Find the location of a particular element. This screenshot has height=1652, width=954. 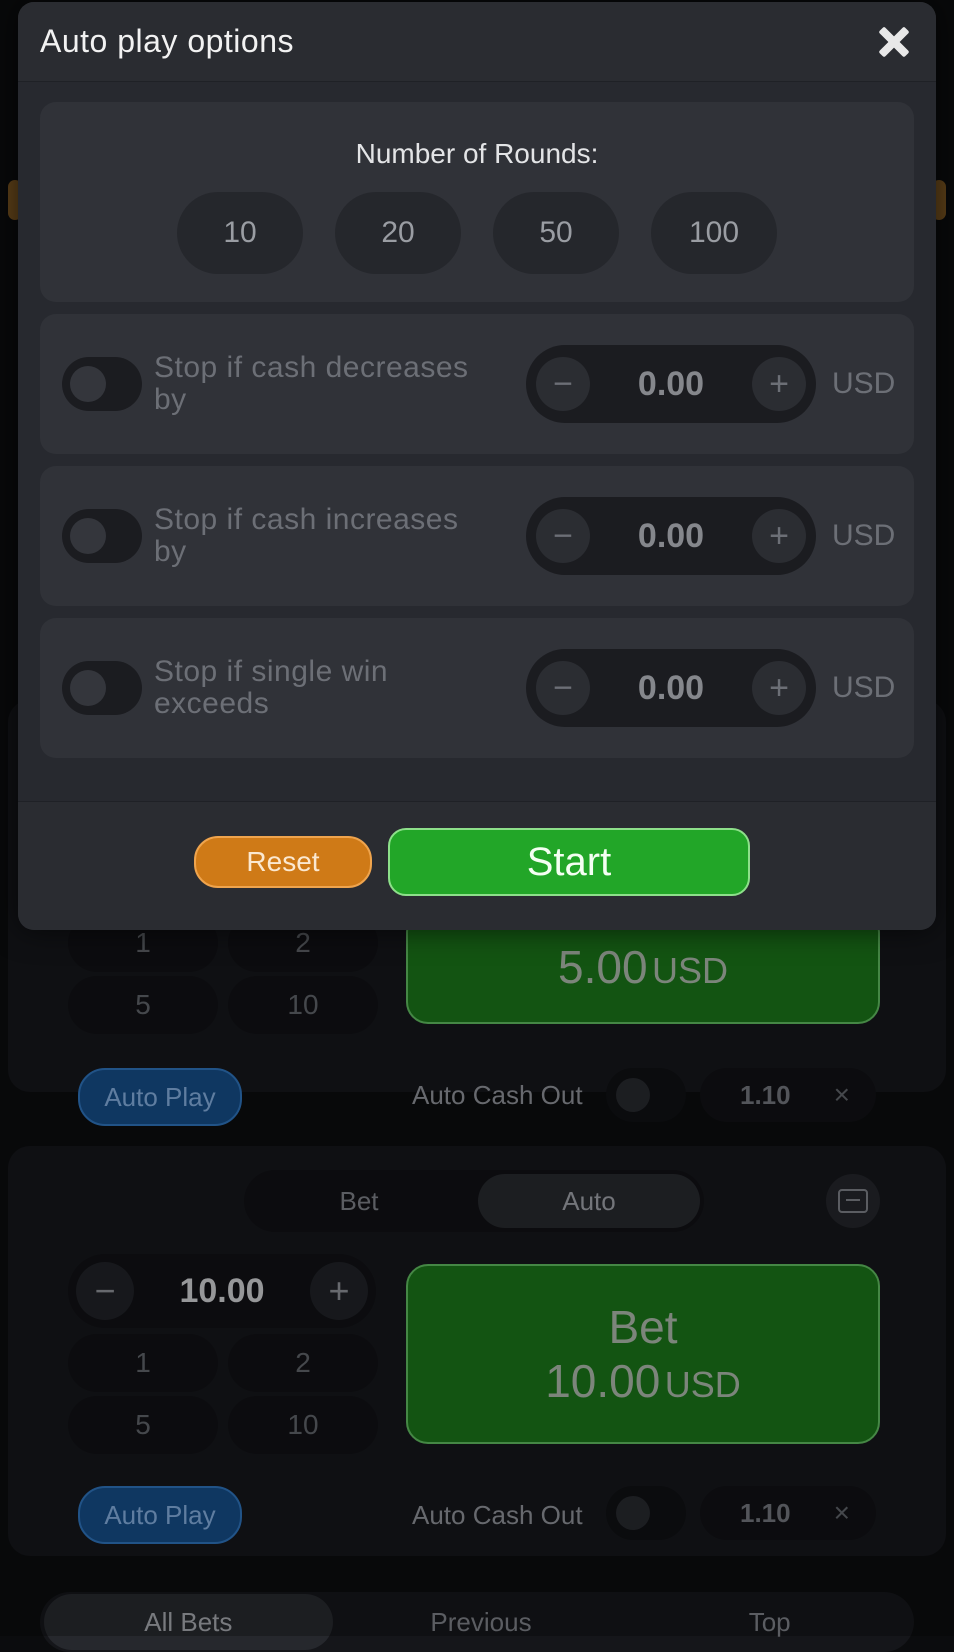

dialog-footer: Reset Start is located at coordinates (477, 865).